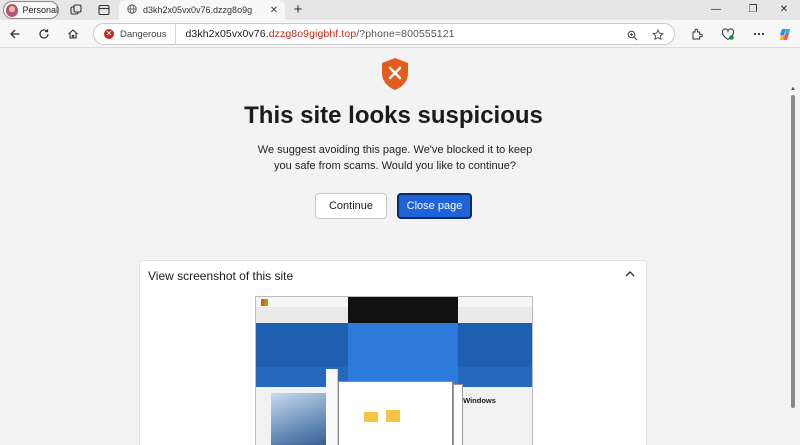 The height and width of the screenshot is (445, 800). I want to click on continue-button: Continue, so click(351, 206).